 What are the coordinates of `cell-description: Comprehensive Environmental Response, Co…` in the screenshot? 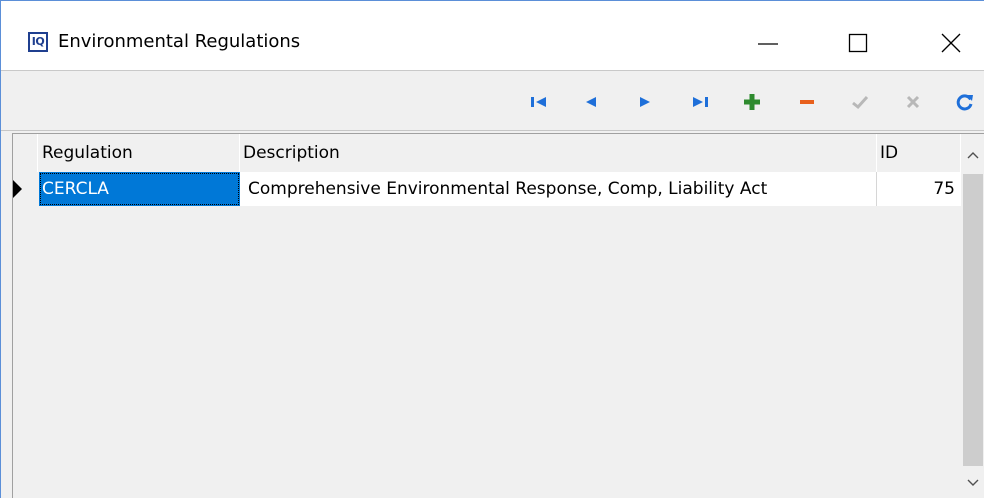 It's located at (558, 189).